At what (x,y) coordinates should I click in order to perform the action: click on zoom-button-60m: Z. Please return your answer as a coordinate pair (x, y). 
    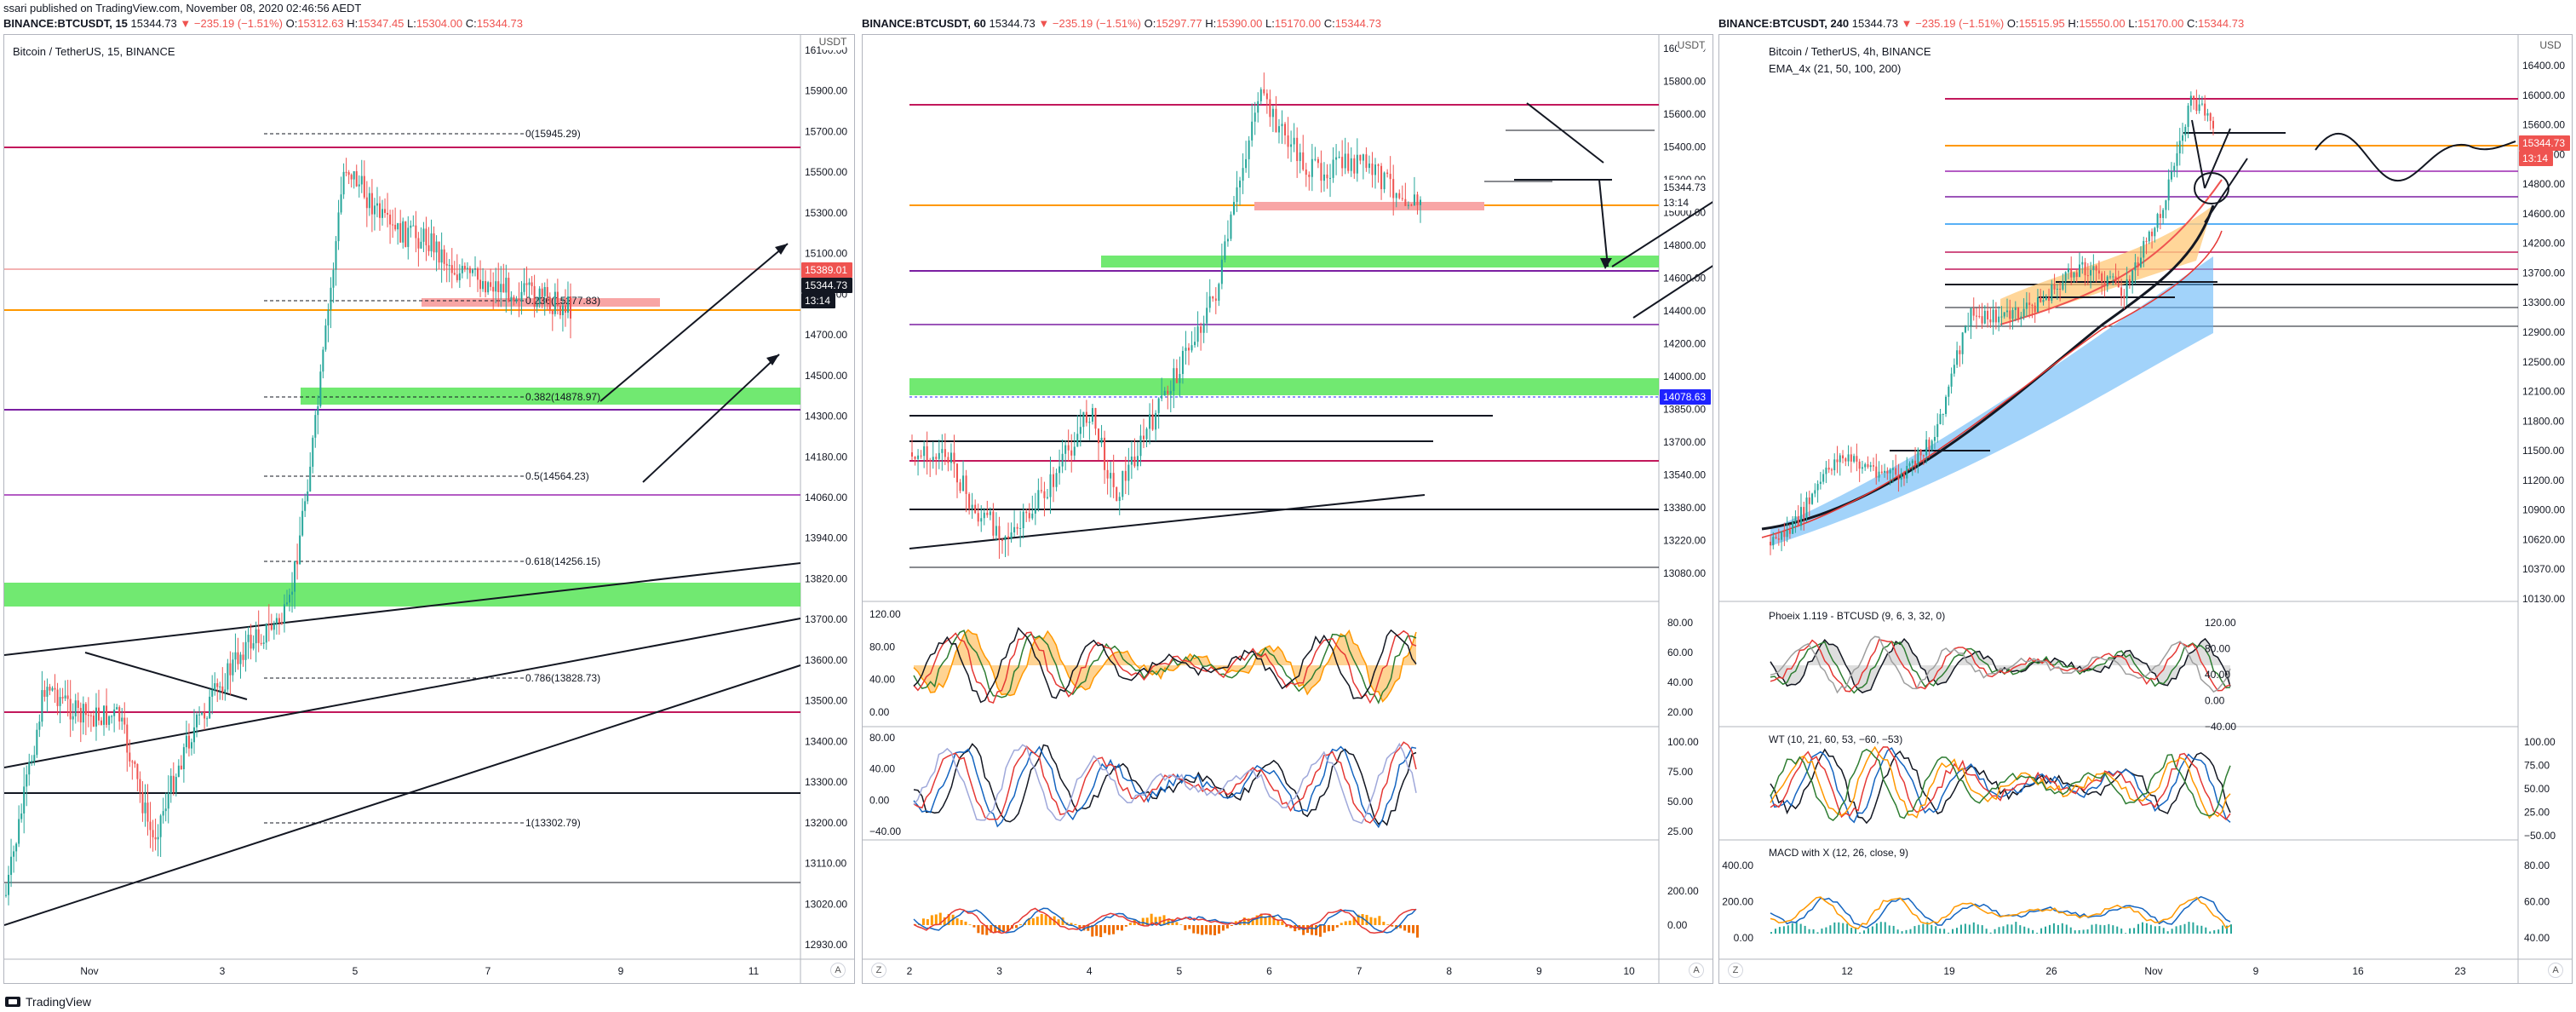
    Looking at the image, I should click on (878, 971).